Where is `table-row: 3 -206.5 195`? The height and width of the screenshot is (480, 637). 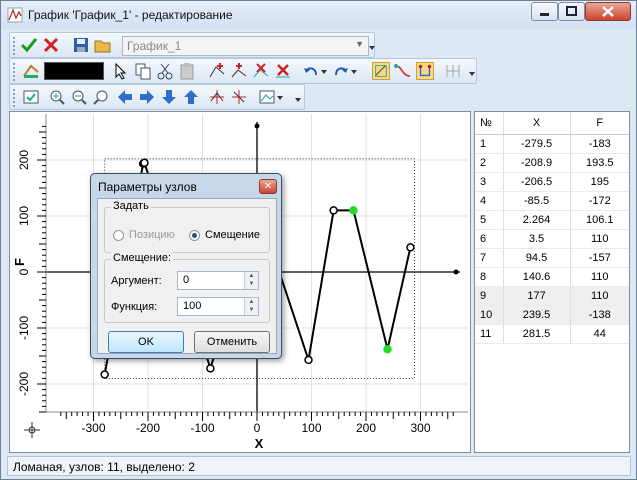 table-row: 3 -206.5 195 is located at coordinates (552, 182).